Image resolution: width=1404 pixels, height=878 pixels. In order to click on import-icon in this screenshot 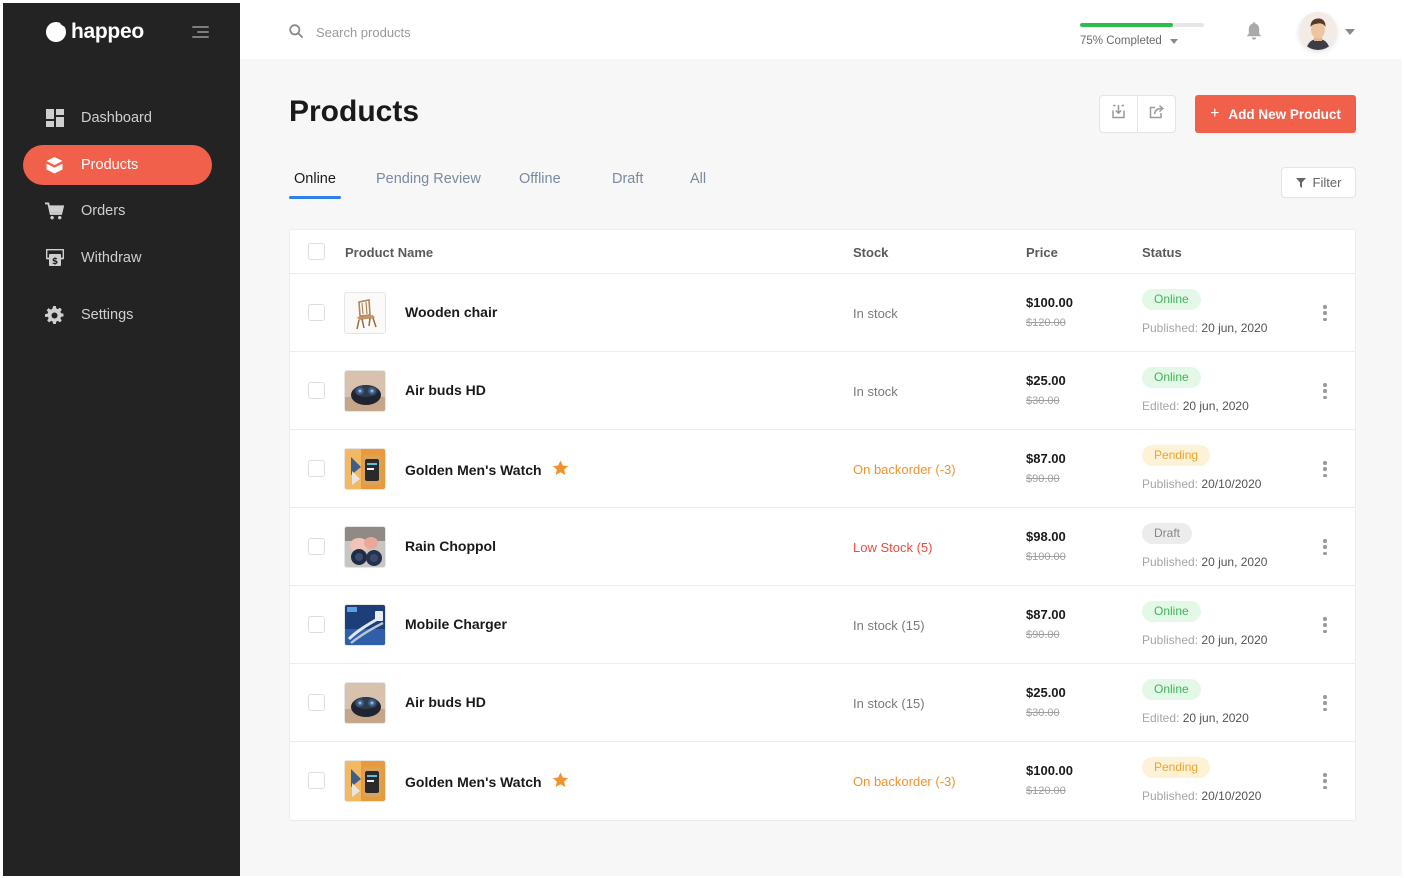, I will do `click(1118, 114)`.